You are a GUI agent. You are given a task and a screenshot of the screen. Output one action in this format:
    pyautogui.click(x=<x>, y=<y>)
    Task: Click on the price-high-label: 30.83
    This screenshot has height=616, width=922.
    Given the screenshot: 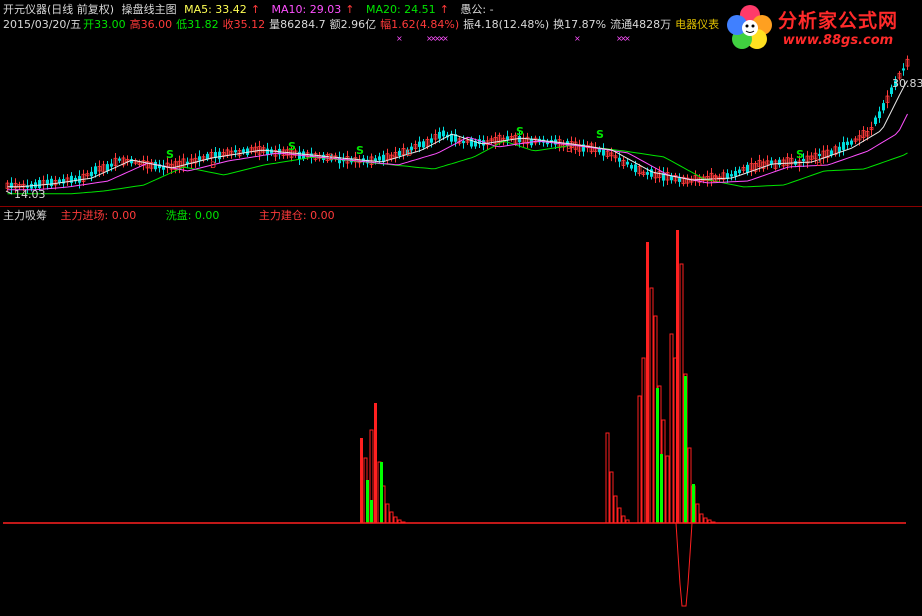 What is the action you would take?
    pyautogui.click(x=907, y=83)
    